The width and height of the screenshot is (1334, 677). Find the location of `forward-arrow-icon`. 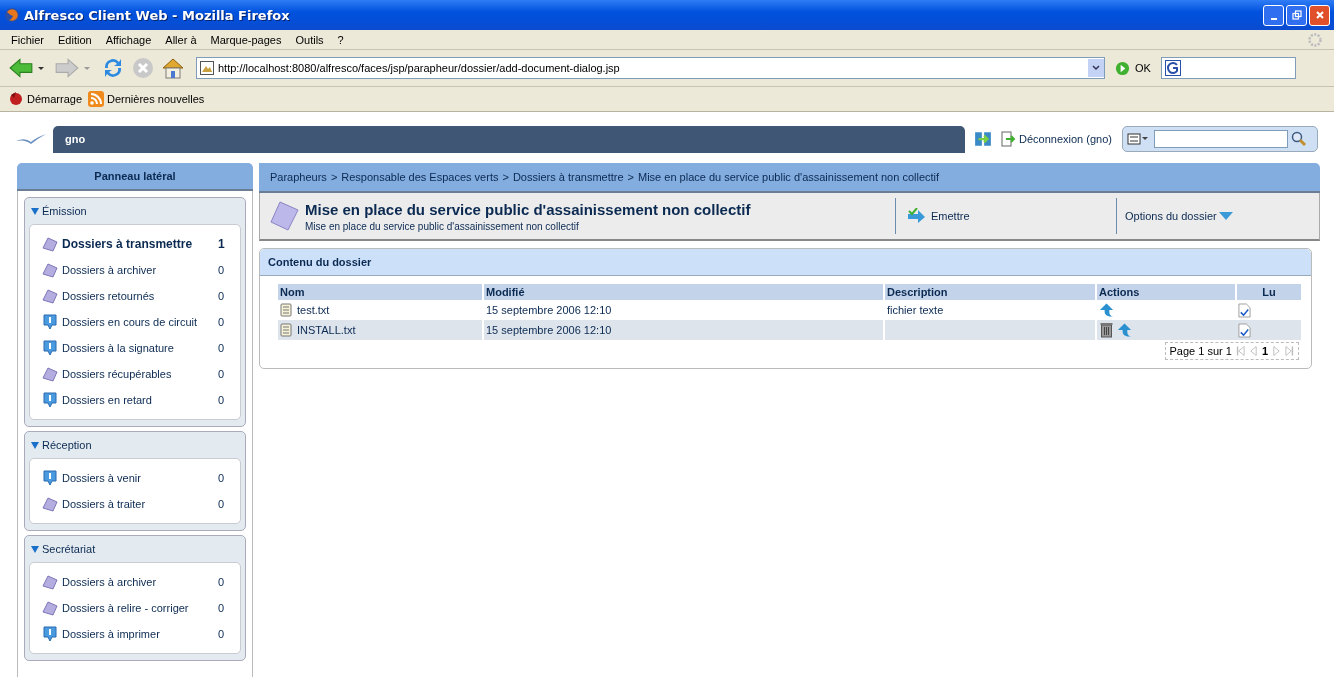

forward-arrow-icon is located at coordinates (67, 68).